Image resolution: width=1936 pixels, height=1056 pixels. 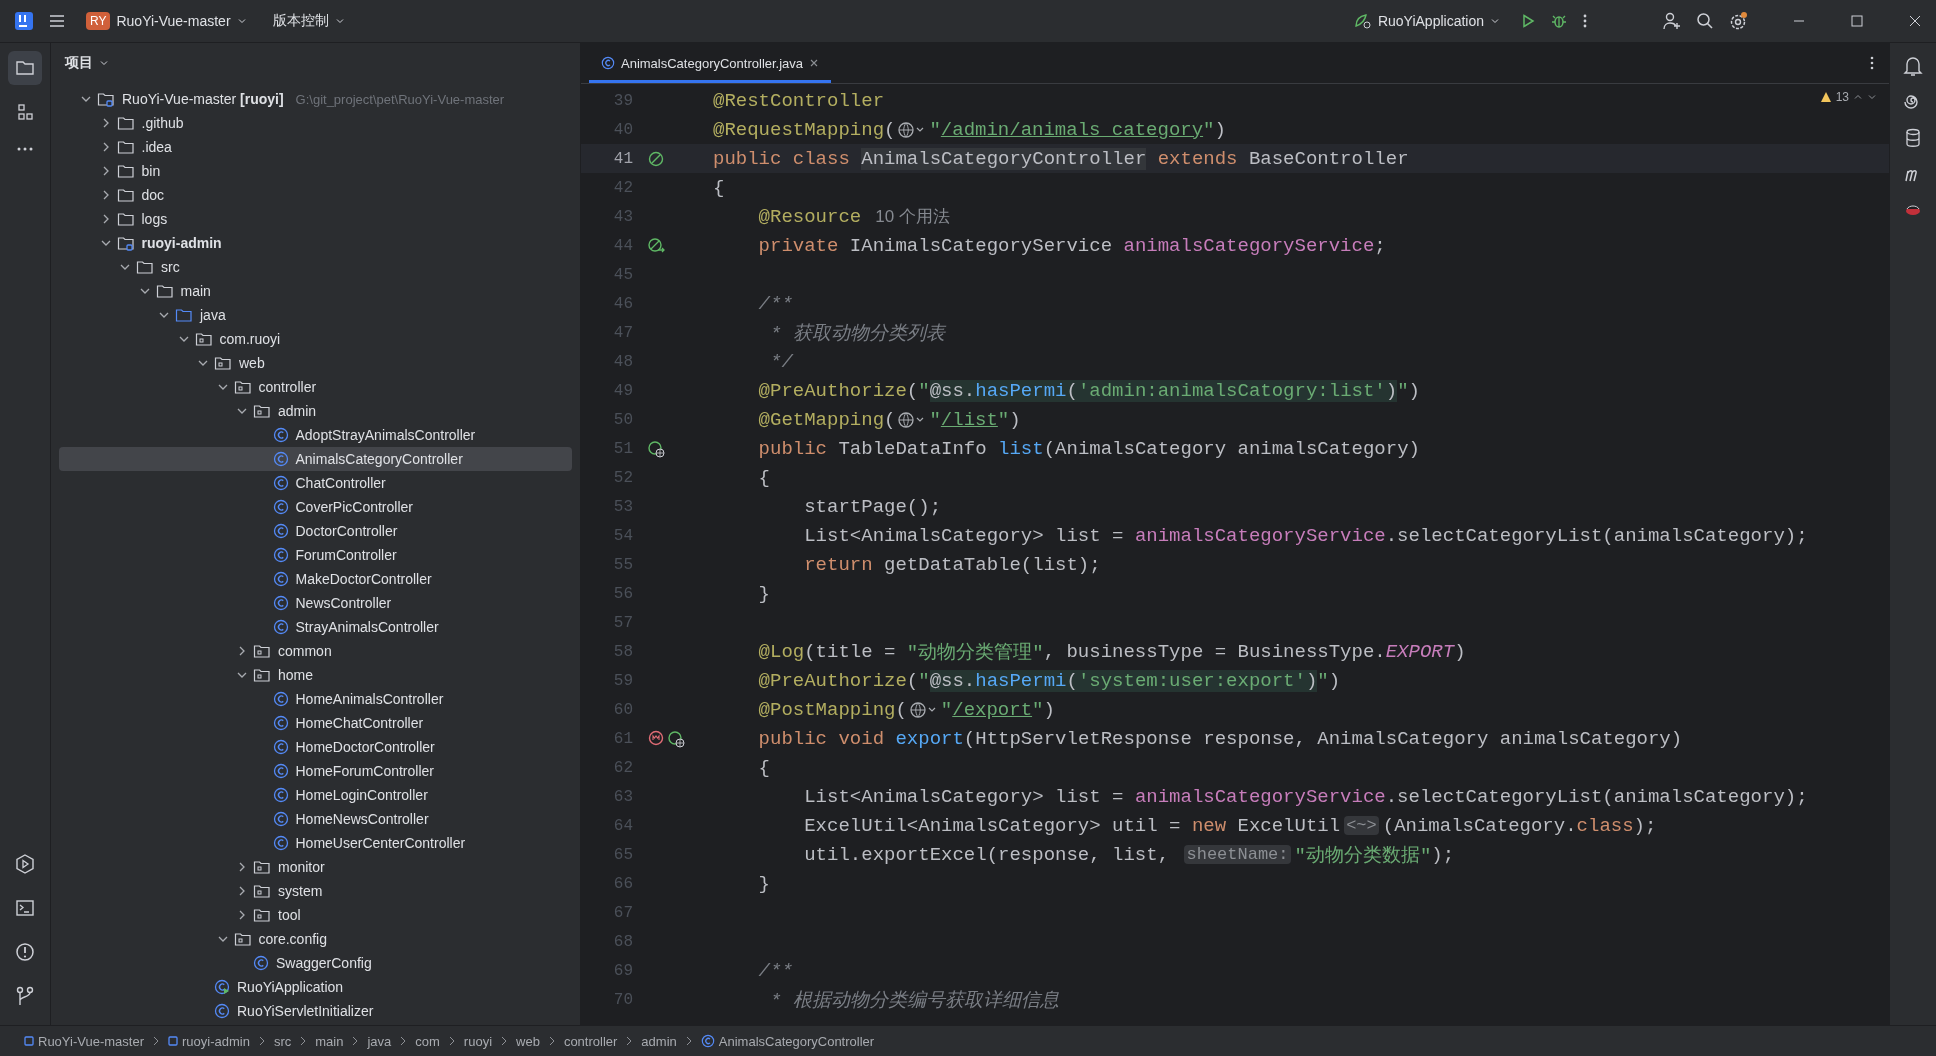 What do you see at coordinates (315, 843) in the screenshot?
I see `tree-item: HomeUserCenterController` at bounding box center [315, 843].